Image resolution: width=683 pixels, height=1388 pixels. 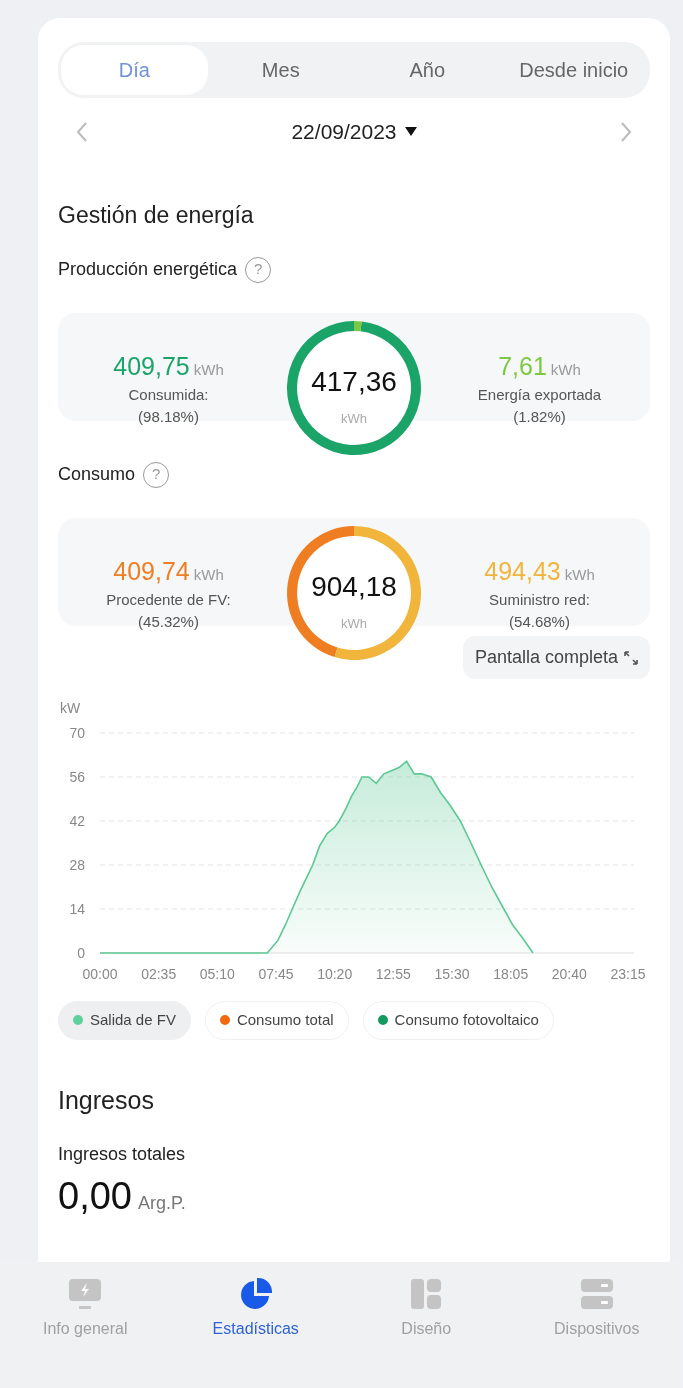 What do you see at coordinates (539, 417) in the screenshot?
I see `energy-share: (1.82%)` at bounding box center [539, 417].